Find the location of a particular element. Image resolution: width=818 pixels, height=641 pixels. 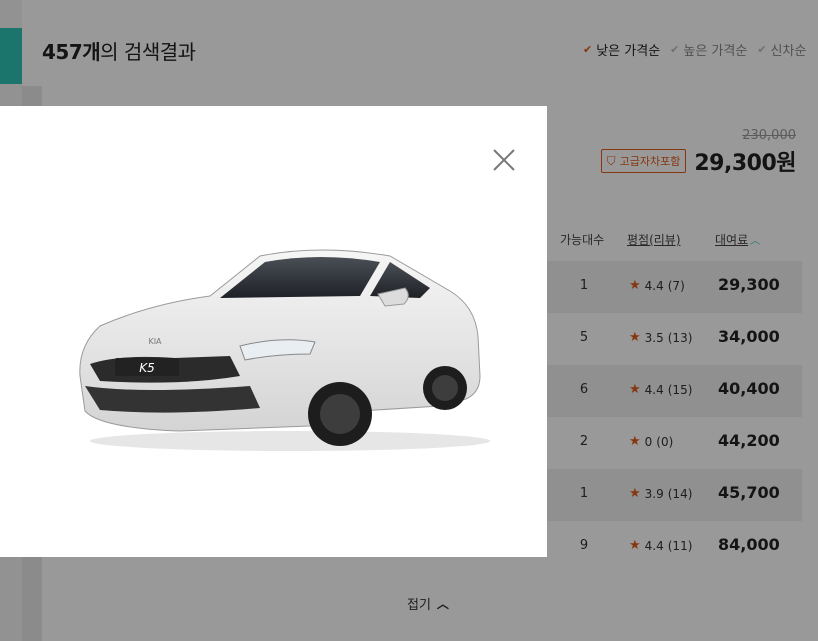

close-icon is located at coordinates (504, 160).